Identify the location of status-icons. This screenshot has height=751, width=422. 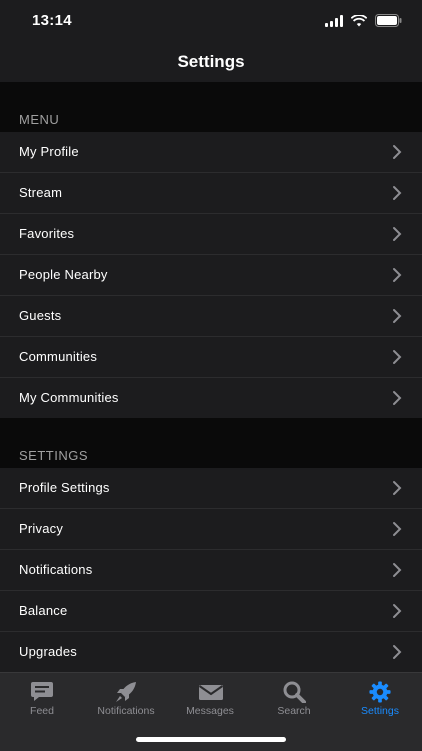
(363, 20).